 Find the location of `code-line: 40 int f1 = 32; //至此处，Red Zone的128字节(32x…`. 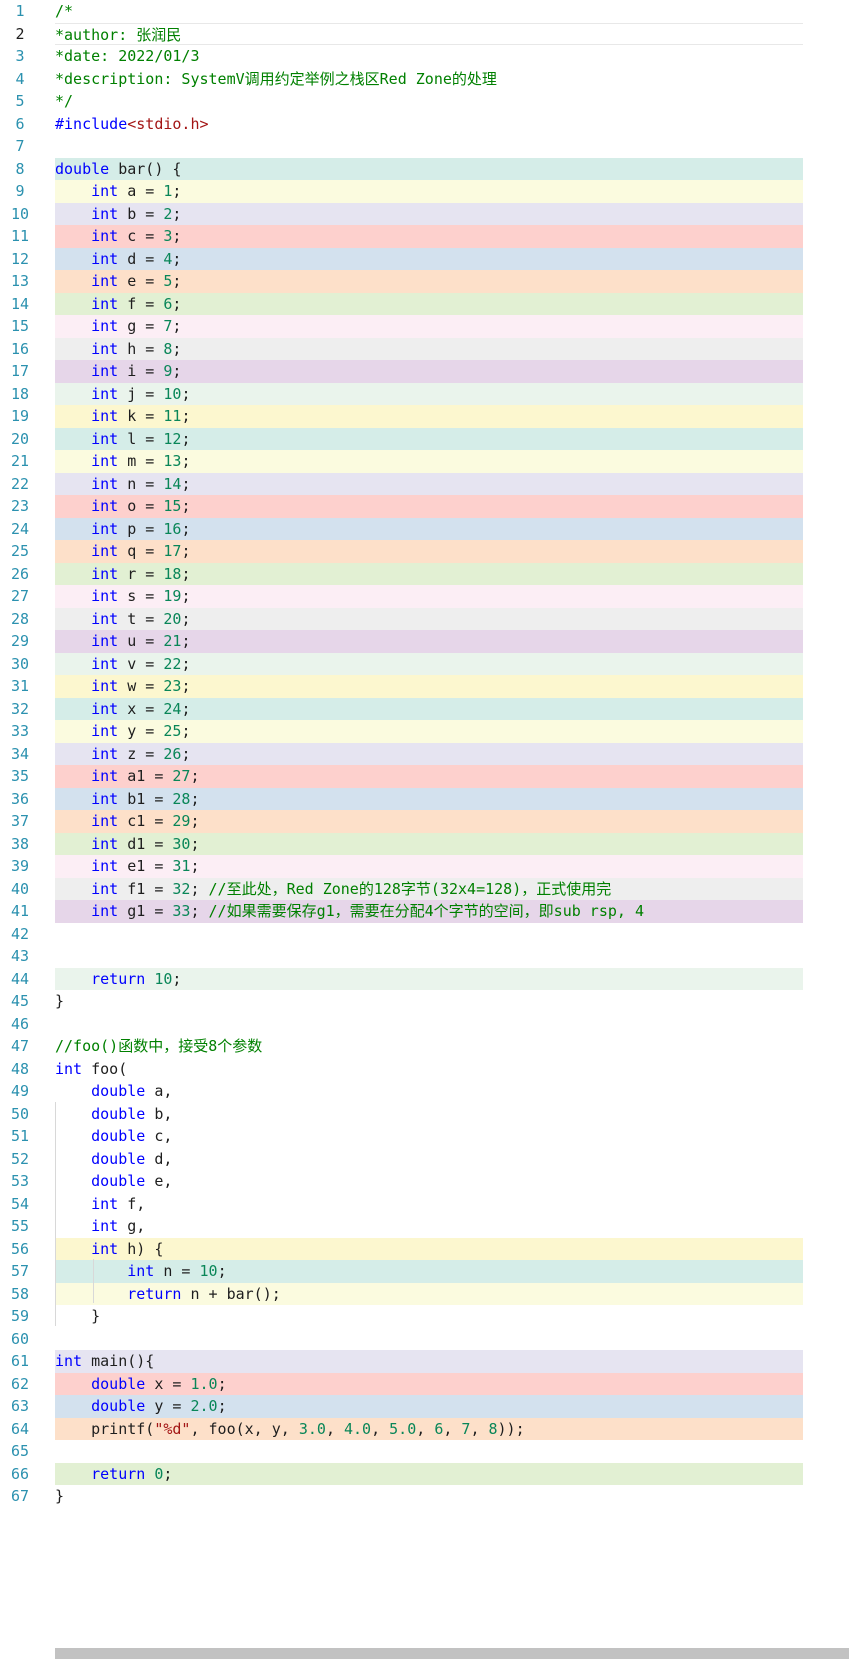

code-line: 40 int f1 = 32; //至此处，Red Zone的128字节(32x… is located at coordinates (424, 888).